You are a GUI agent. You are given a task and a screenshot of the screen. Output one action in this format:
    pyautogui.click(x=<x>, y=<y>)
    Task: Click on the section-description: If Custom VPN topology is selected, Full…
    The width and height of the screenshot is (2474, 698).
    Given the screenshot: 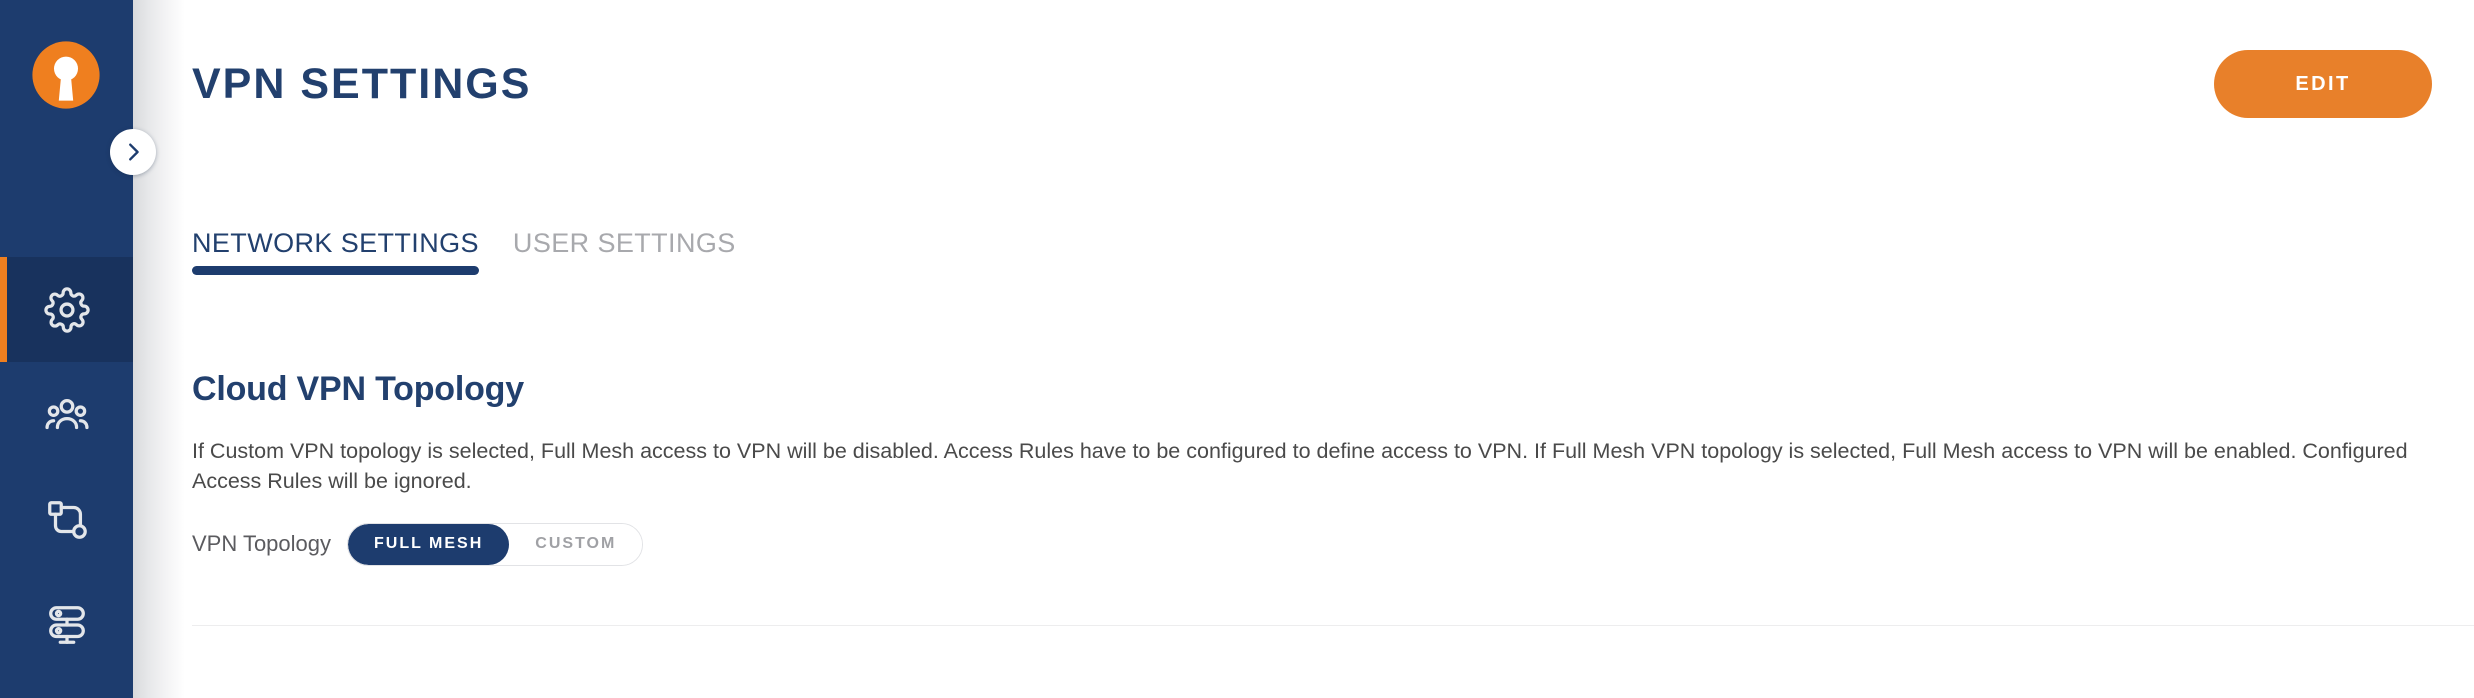 What is the action you would take?
    pyautogui.click(x=1300, y=466)
    